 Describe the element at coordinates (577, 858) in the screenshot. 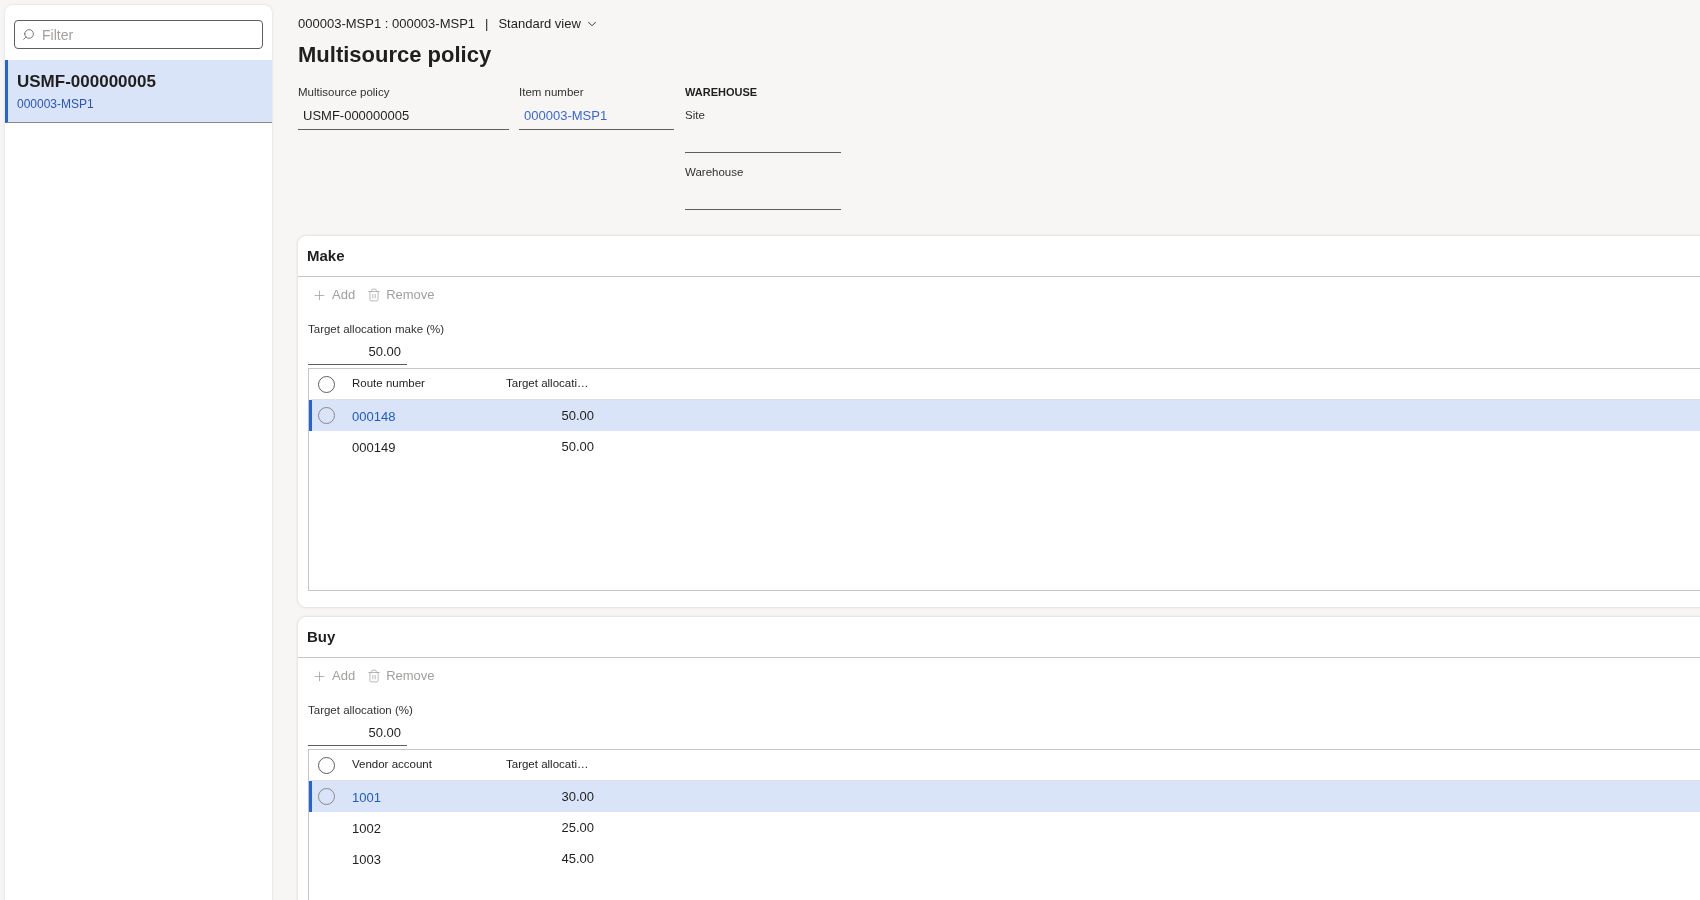

I see `table-cell-text: 45.00` at that location.